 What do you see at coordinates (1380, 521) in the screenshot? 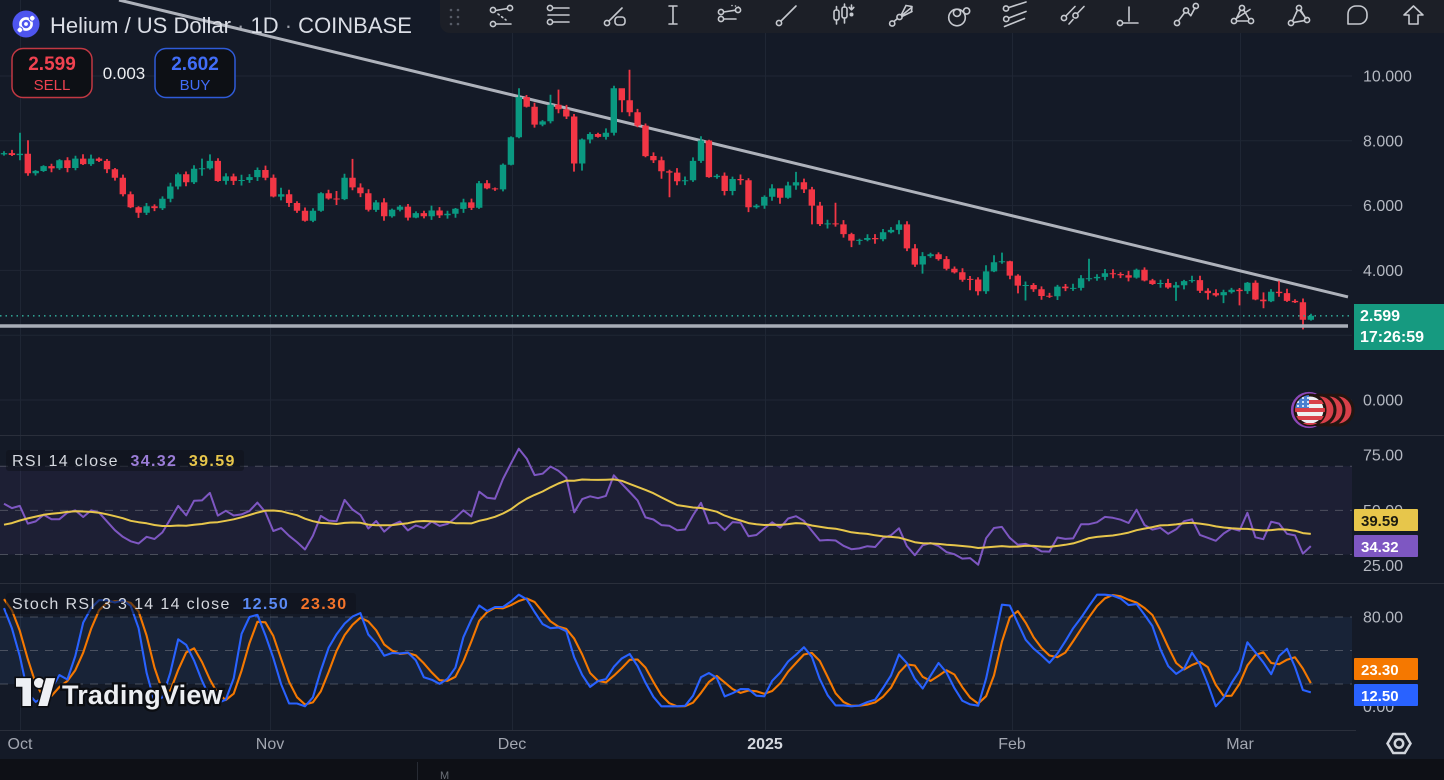
I see `svg-text: 39.59` at bounding box center [1380, 521].